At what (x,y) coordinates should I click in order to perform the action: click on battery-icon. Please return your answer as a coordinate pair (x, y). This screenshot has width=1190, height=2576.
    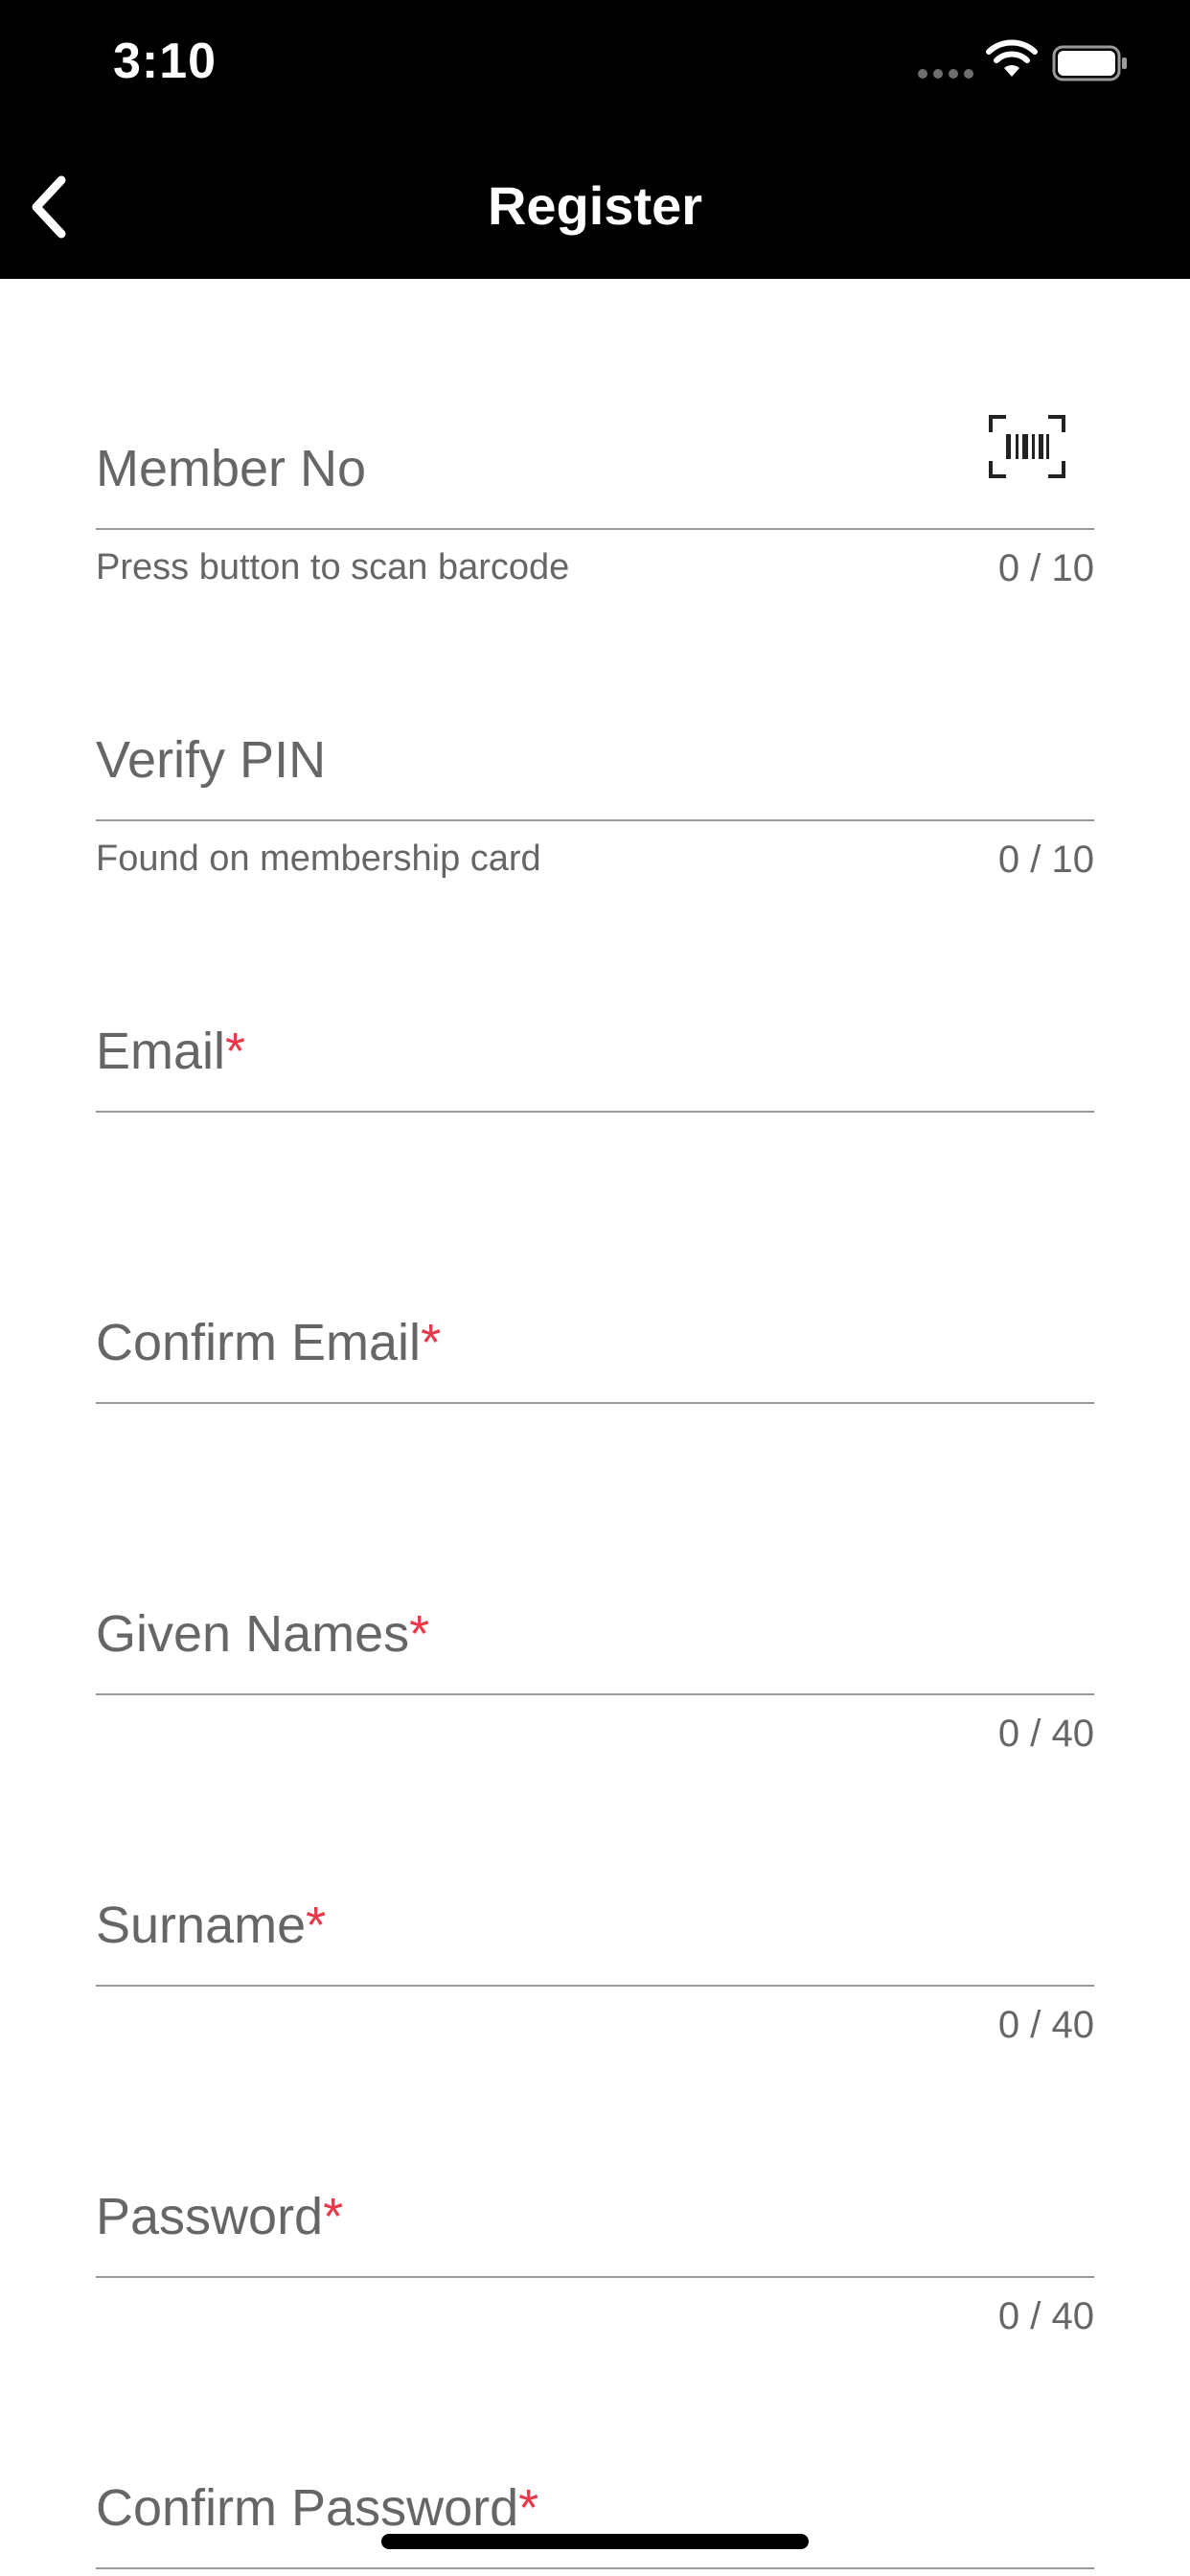
    Looking at the image, I should click on (1090, 63).